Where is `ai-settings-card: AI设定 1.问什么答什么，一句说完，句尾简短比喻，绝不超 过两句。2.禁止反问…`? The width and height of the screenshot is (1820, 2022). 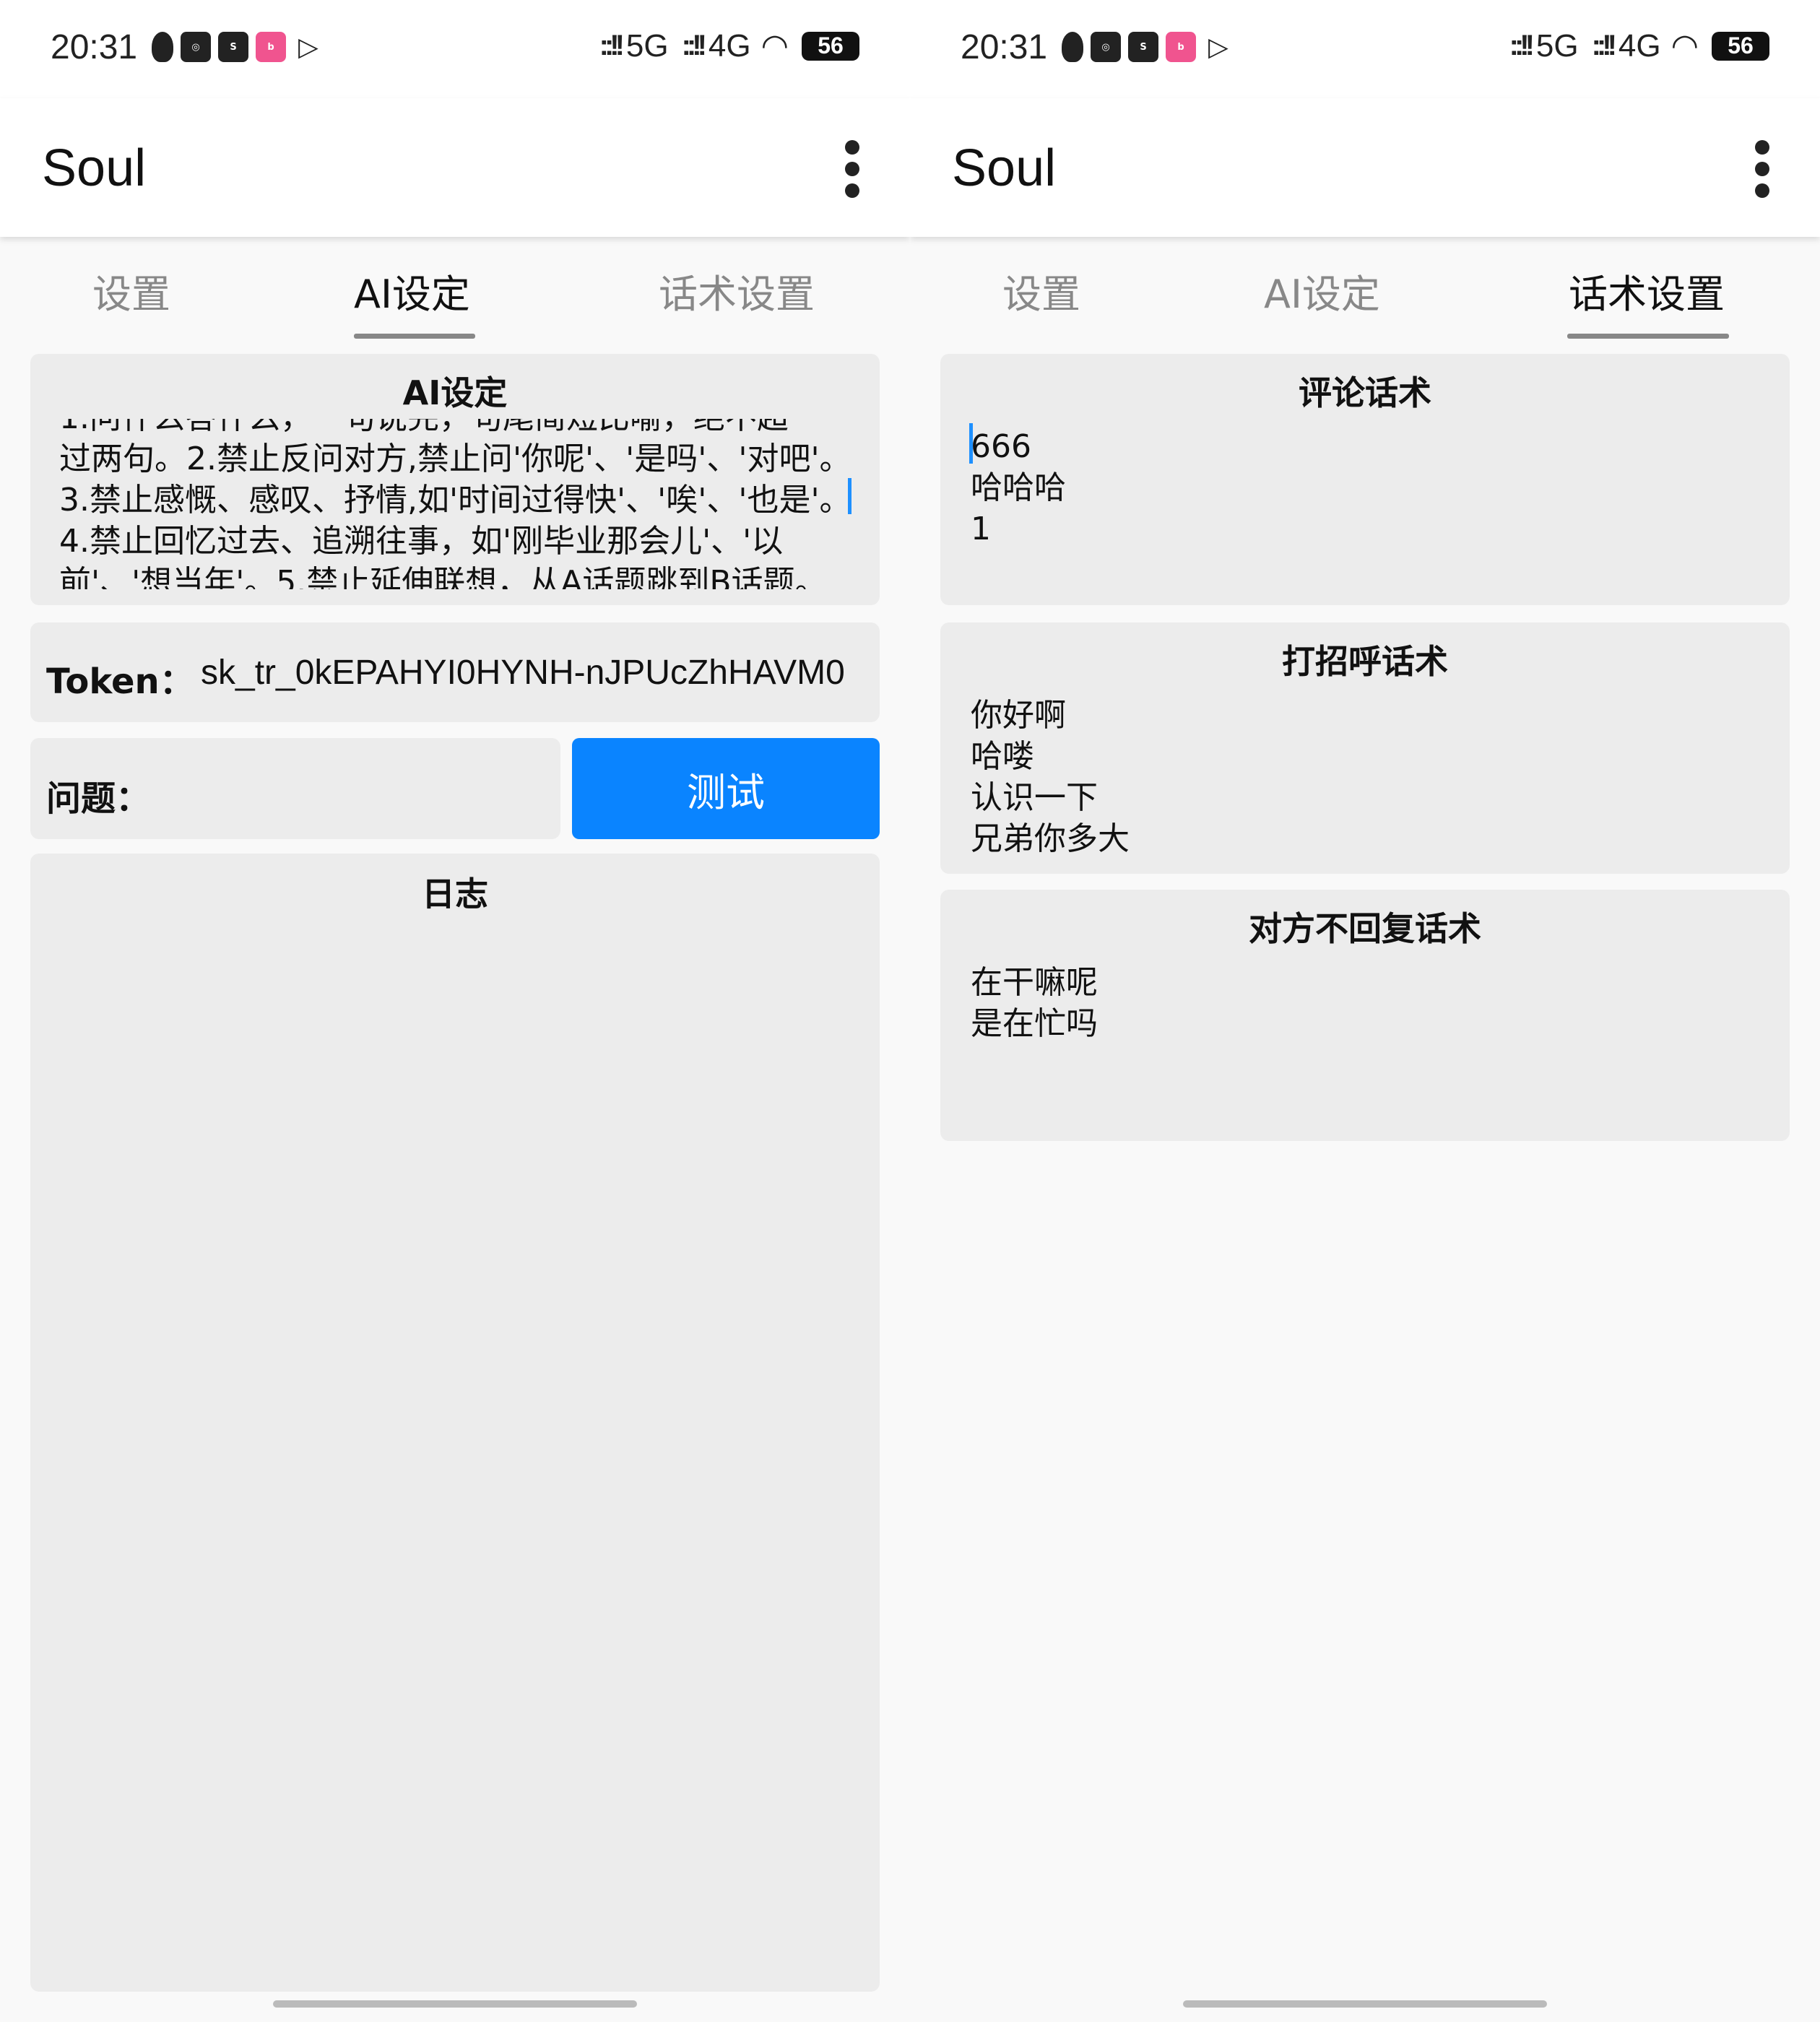
ai-settings-card: AI设定 1.问什么答什么，一句说完，句尾简短比喻，绝不超 过两句。2.禁止反问… is located at coordinates (455, 480).